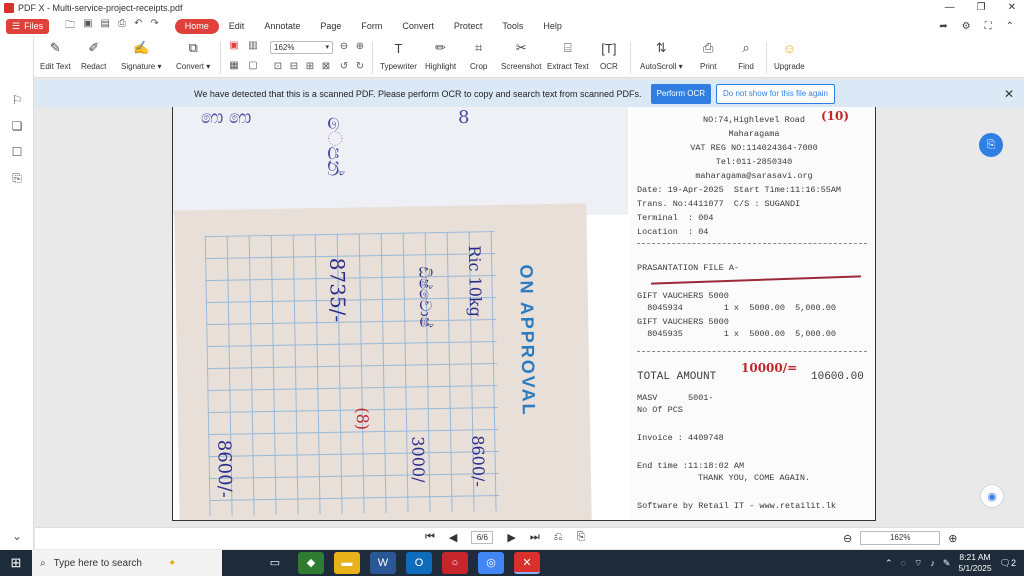 This screenshot has width=1024, height=576. I want to click on opera-icon: ○, so click(455, 563).